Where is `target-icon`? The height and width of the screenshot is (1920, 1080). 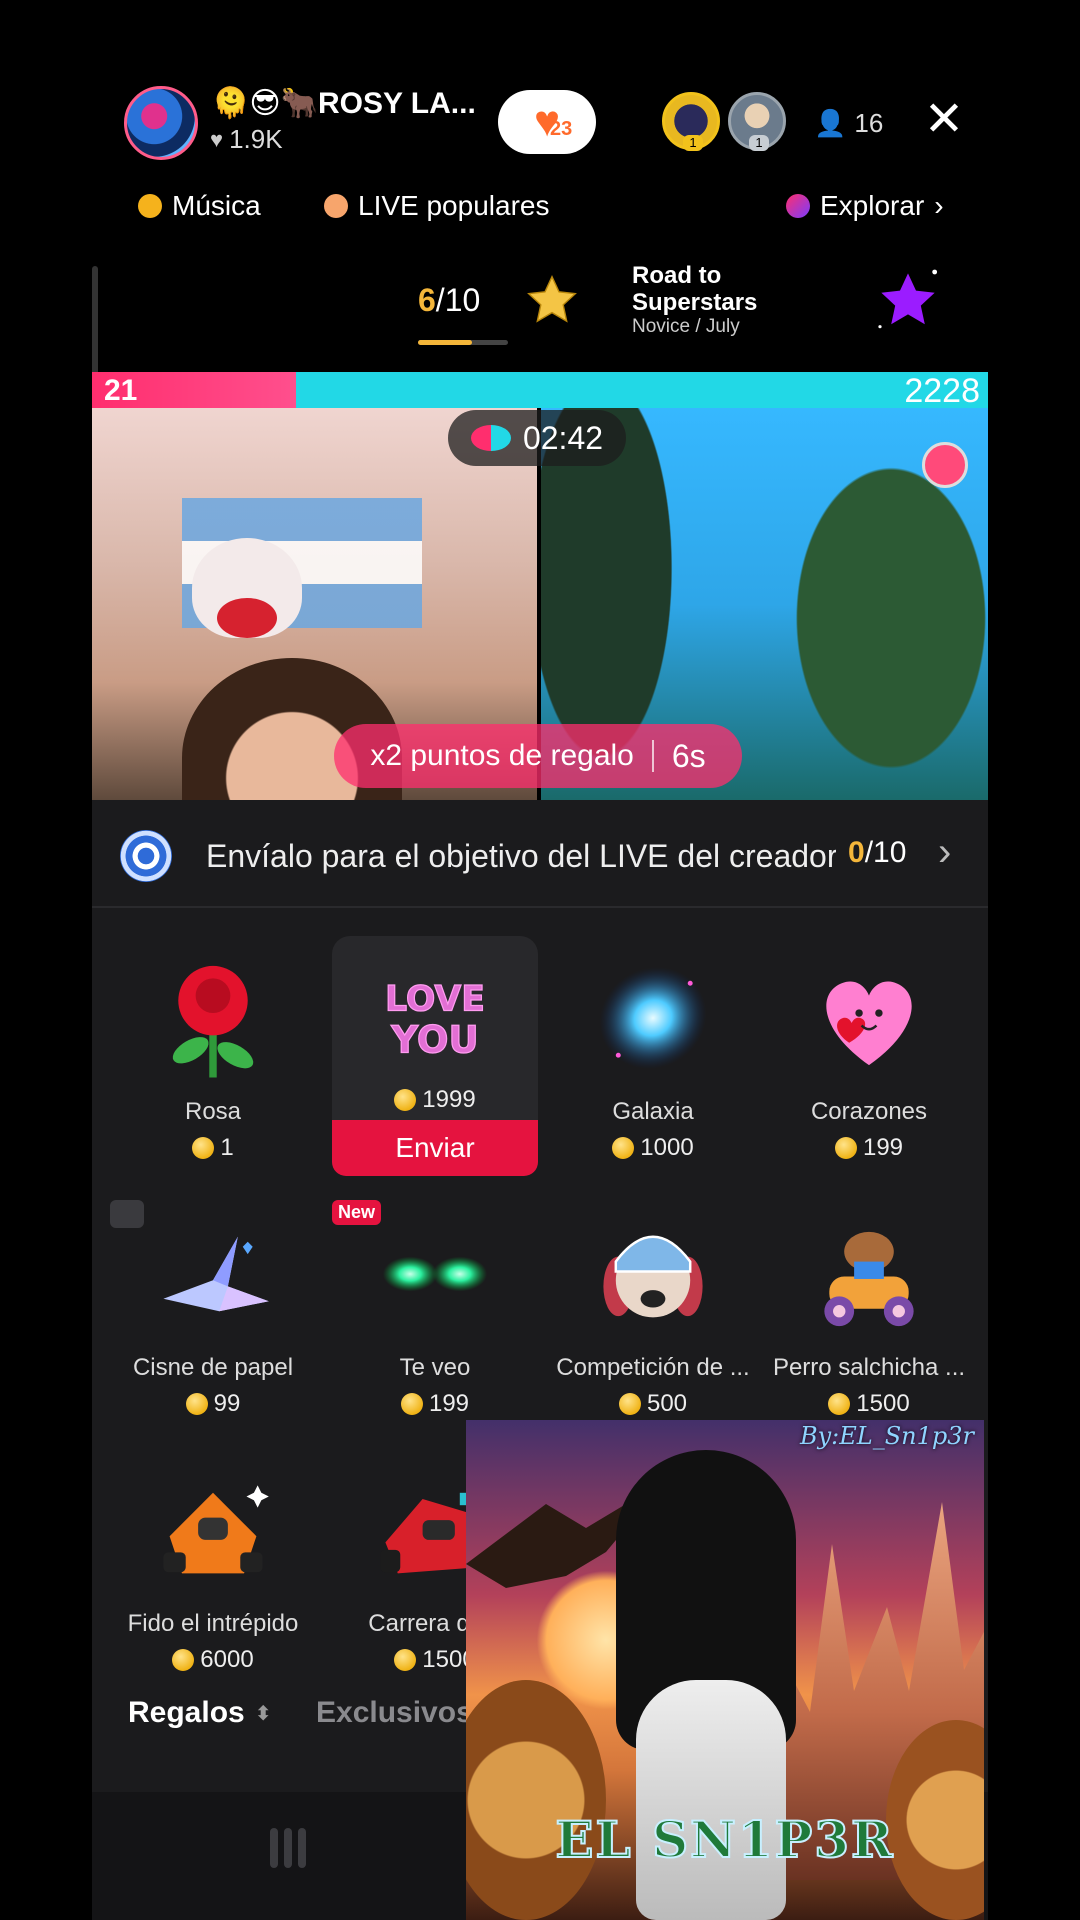
target-icon is located at coordinates (146, 856).